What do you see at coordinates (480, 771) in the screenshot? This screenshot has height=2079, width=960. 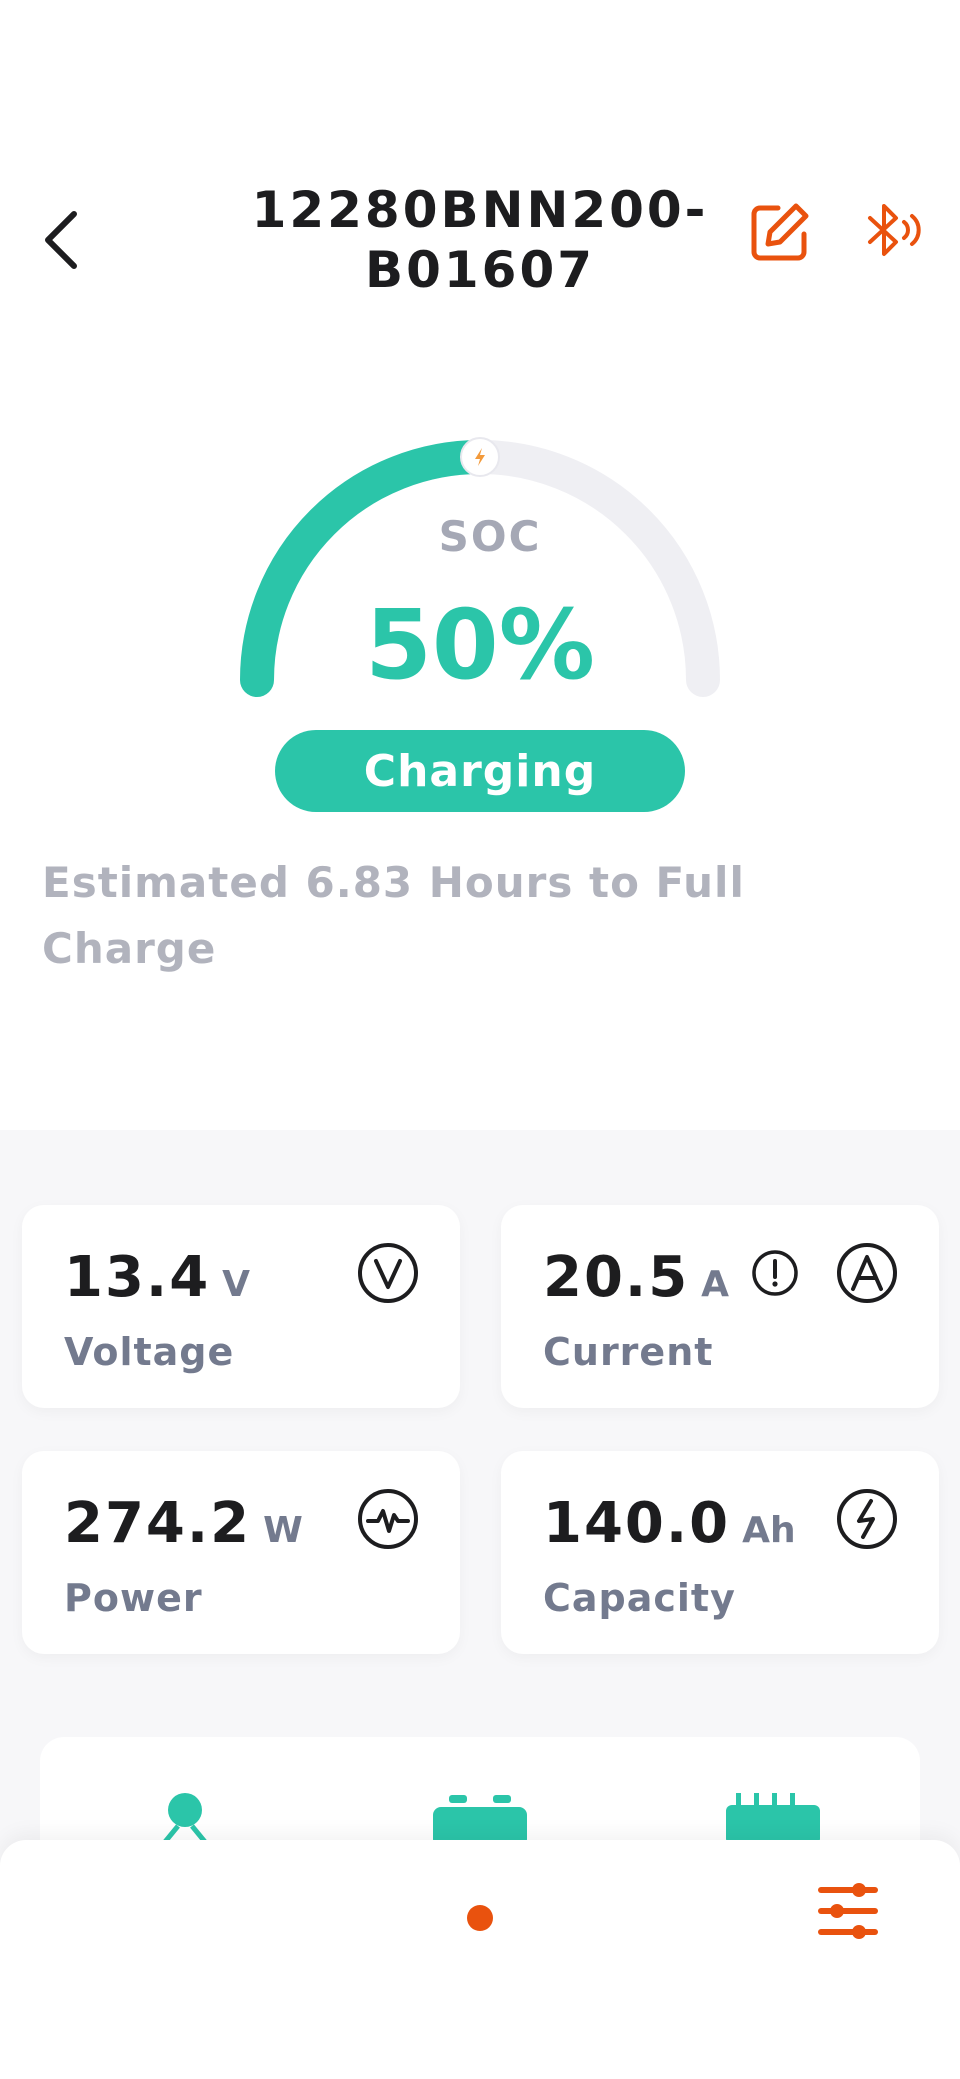 I see `charging-status-badge: Charging` at bounding box center [480, 771].